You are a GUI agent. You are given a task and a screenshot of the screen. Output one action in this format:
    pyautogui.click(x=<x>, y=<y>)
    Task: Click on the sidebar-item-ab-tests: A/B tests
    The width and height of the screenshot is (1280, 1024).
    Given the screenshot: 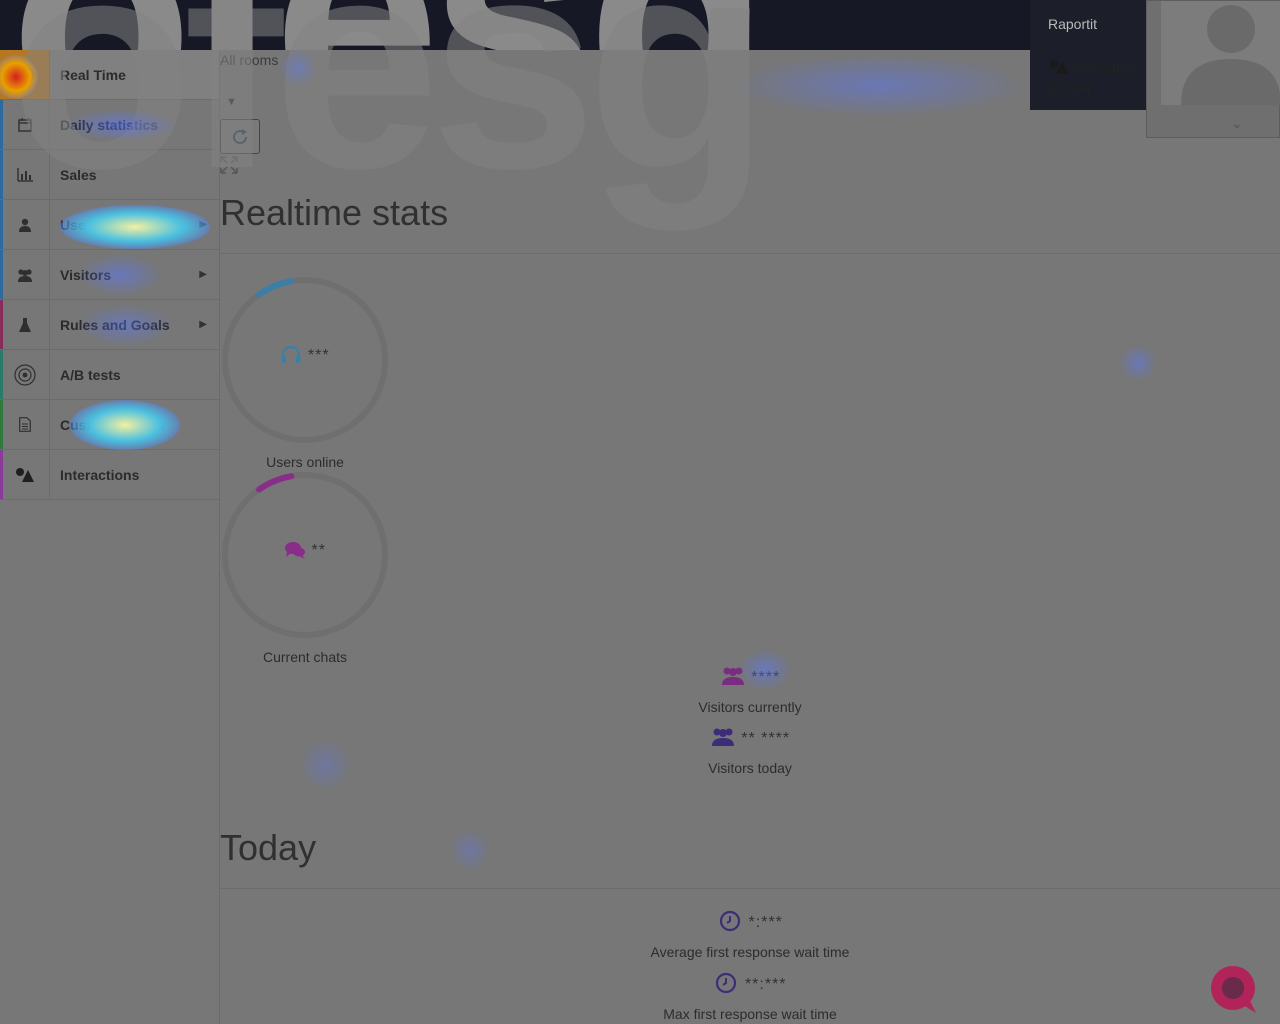 What is the action you would take?
    pyautogui.click(x=109, y=375)
    